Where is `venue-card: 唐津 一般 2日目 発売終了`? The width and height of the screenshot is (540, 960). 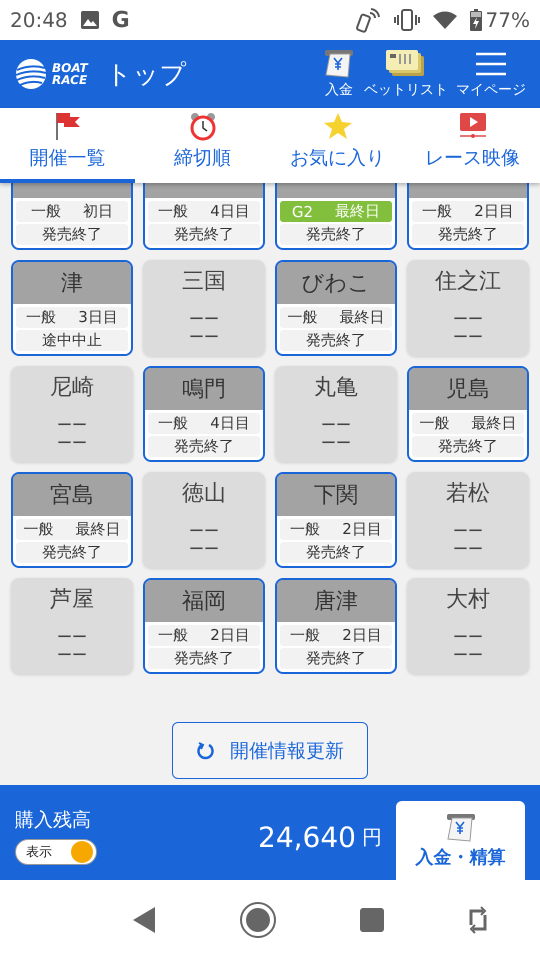 venue-card: 唐津 一般 2日目 発売終了 is located at coordinates (336, 626).